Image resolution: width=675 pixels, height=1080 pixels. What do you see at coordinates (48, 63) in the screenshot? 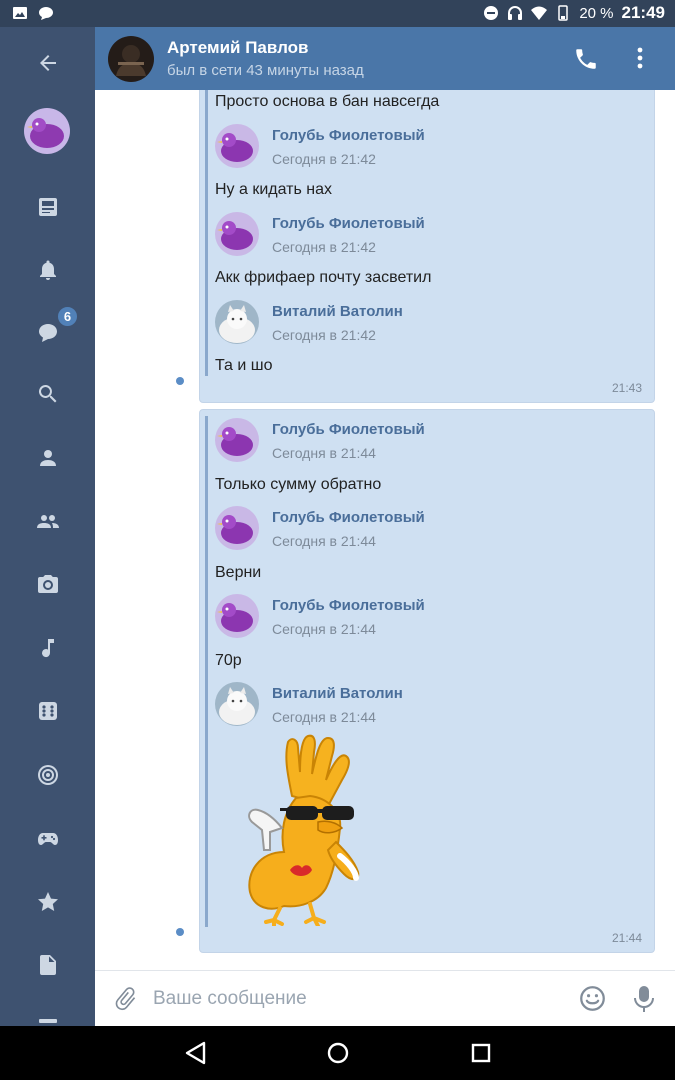
I see `back-arrow-icon` at bounding box center [48, 63].